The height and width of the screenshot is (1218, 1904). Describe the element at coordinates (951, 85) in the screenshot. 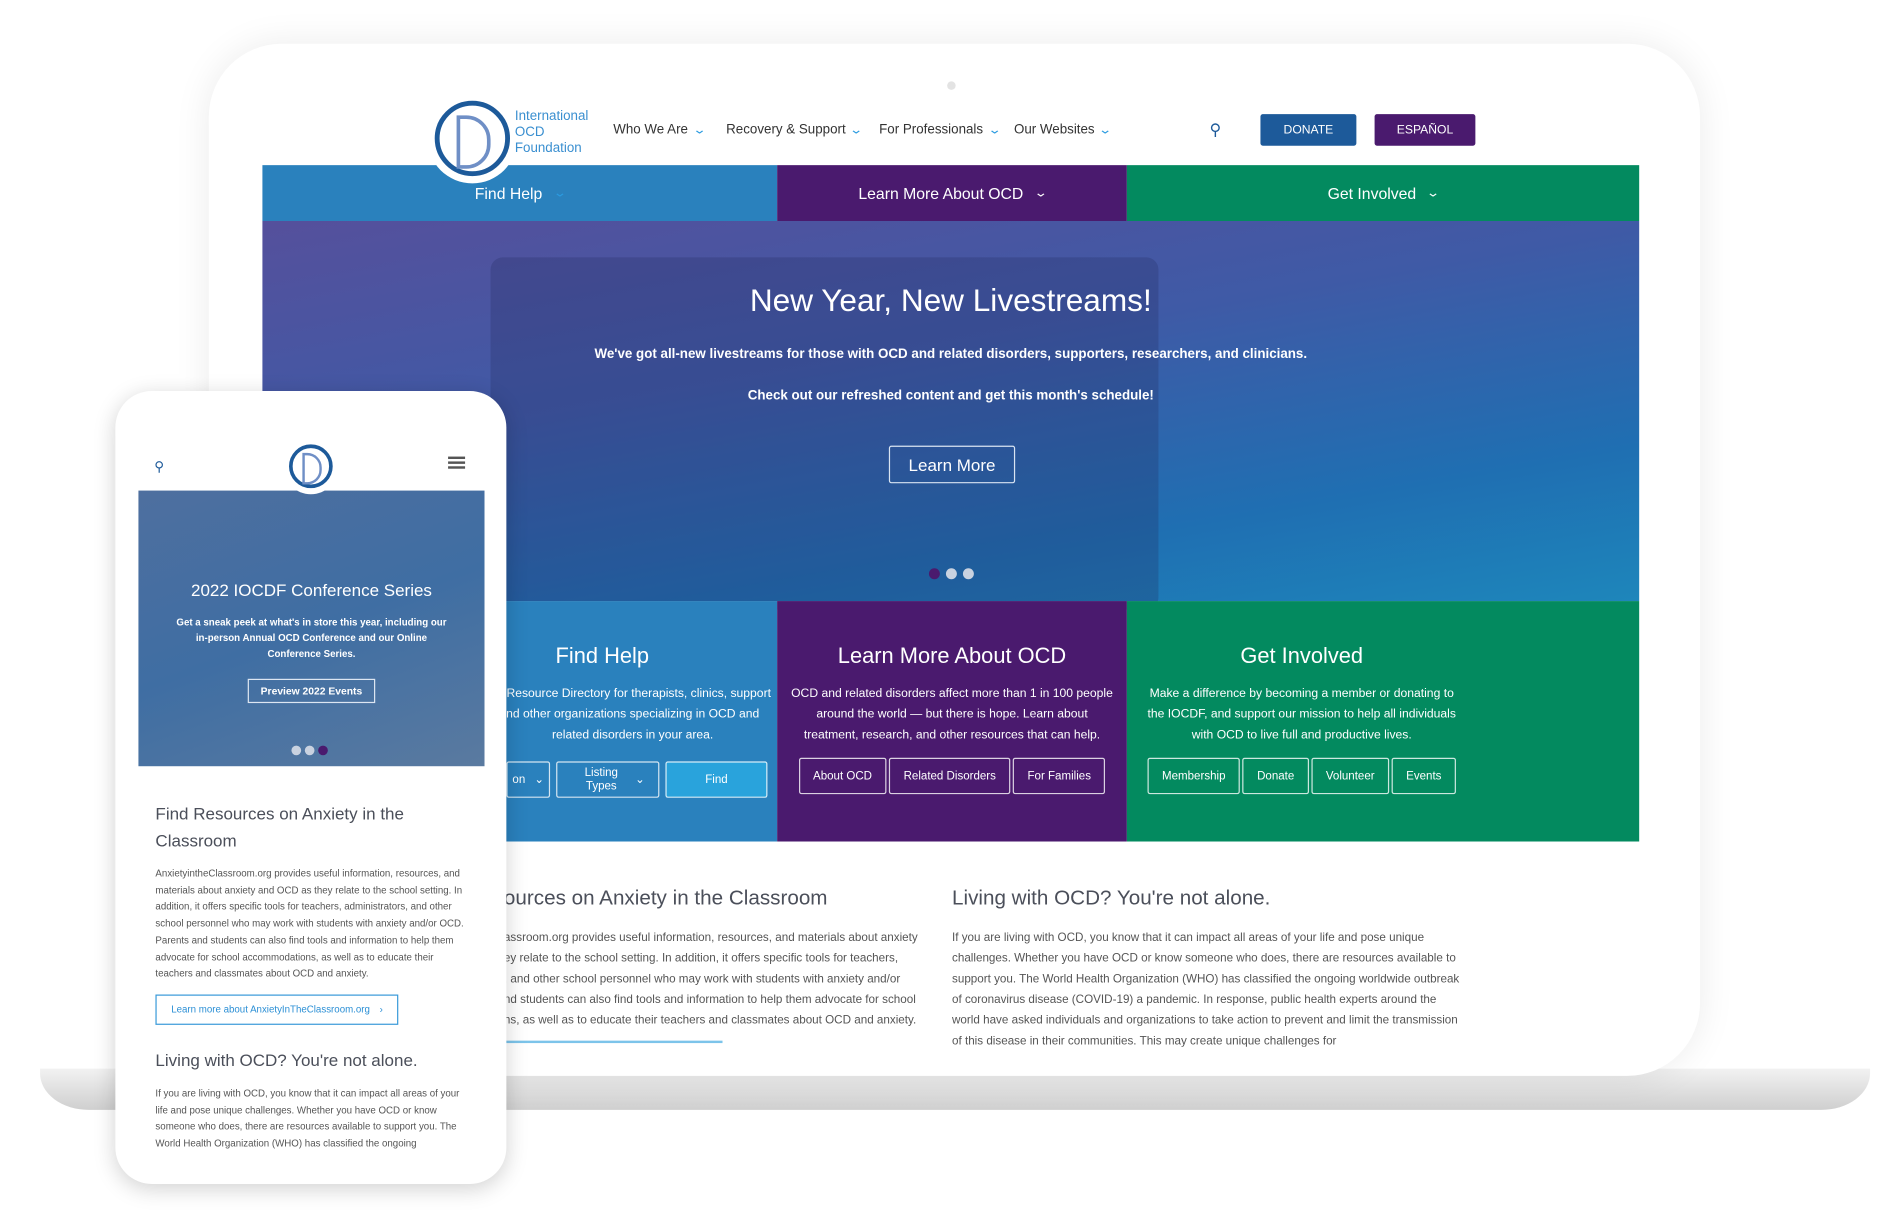

I see `laptop-camera` at that location.